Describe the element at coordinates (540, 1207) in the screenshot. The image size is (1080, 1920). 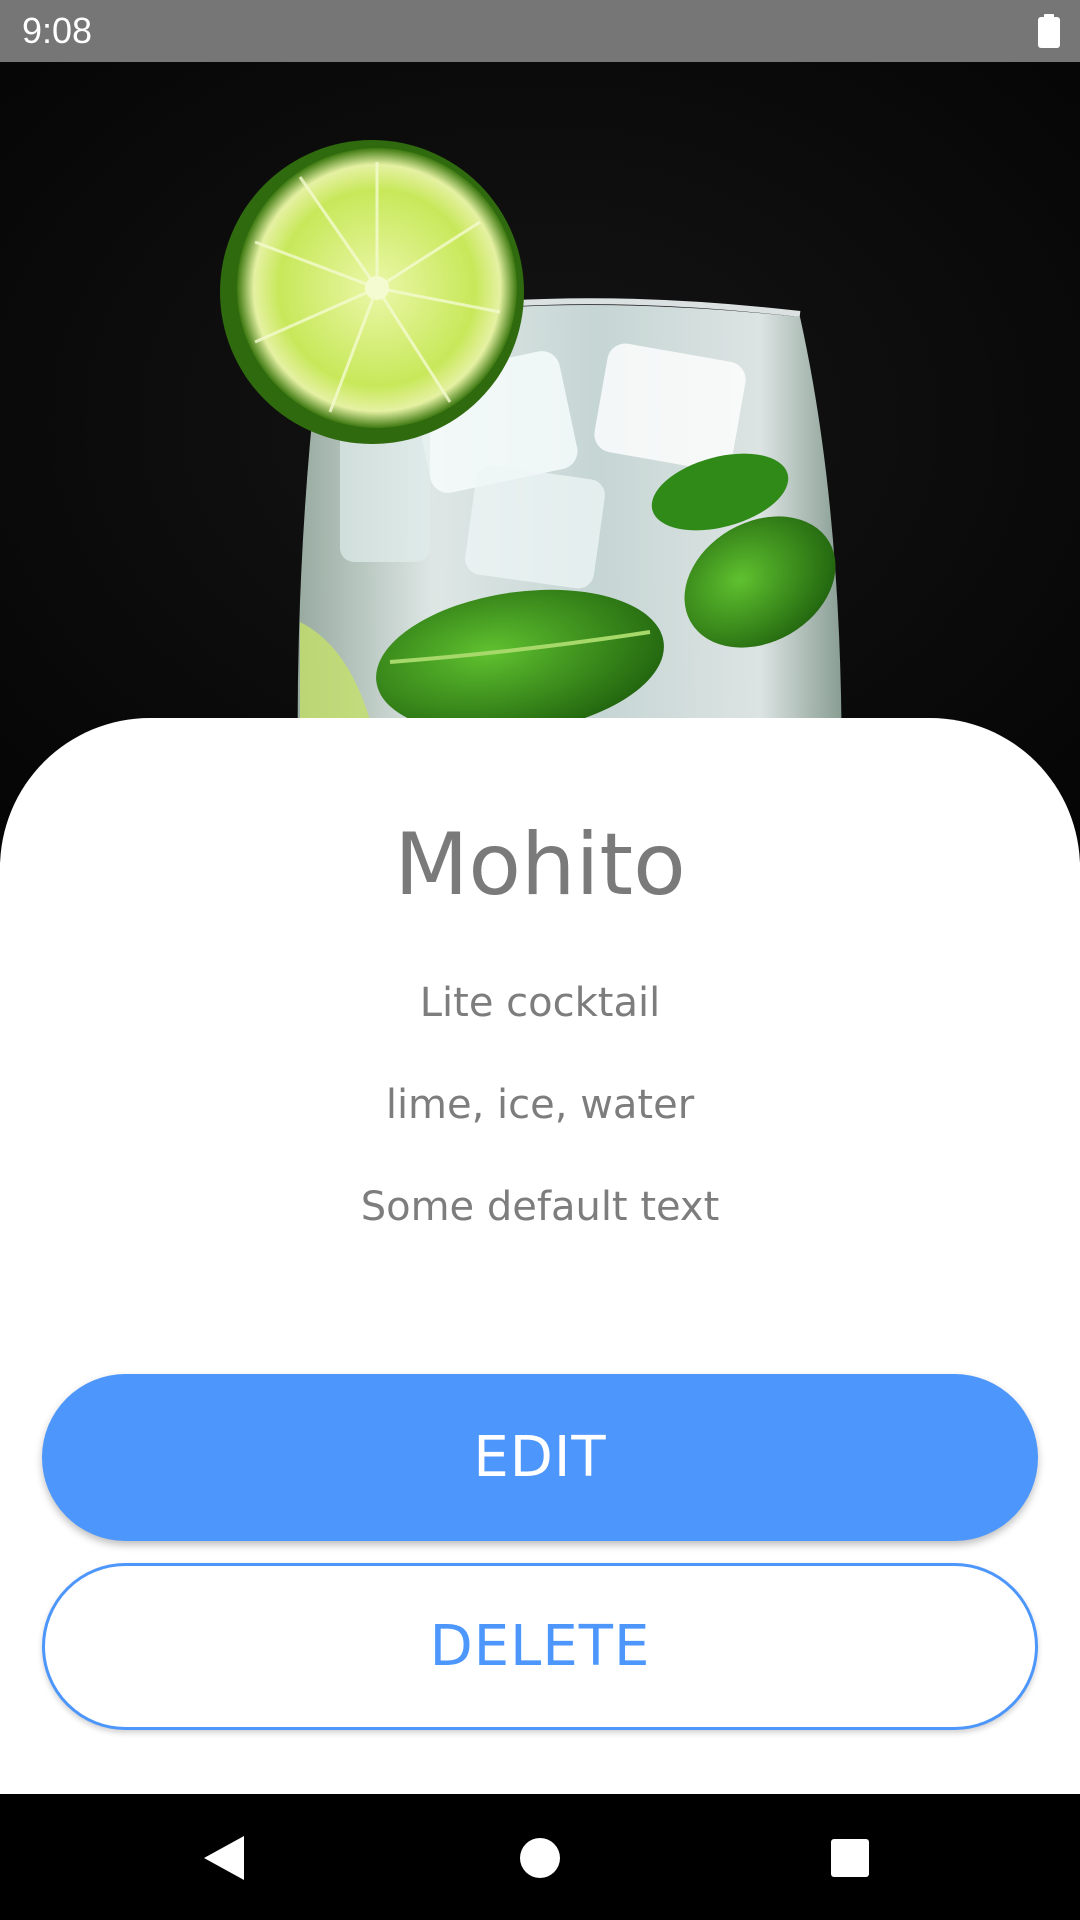
I see `drink-notes: Some default text` at that location.